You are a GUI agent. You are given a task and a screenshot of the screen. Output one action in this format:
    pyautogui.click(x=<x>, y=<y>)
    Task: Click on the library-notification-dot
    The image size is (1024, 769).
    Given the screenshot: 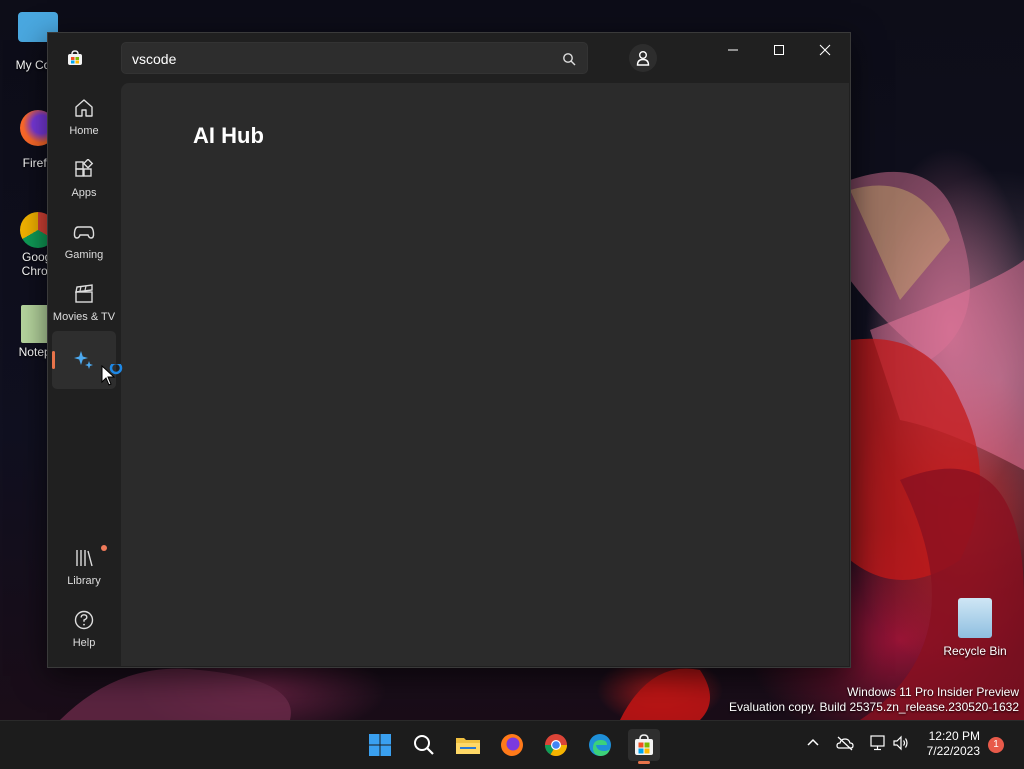 What is the action you would take?
    pyautogui.click(x=104, y=548)
    